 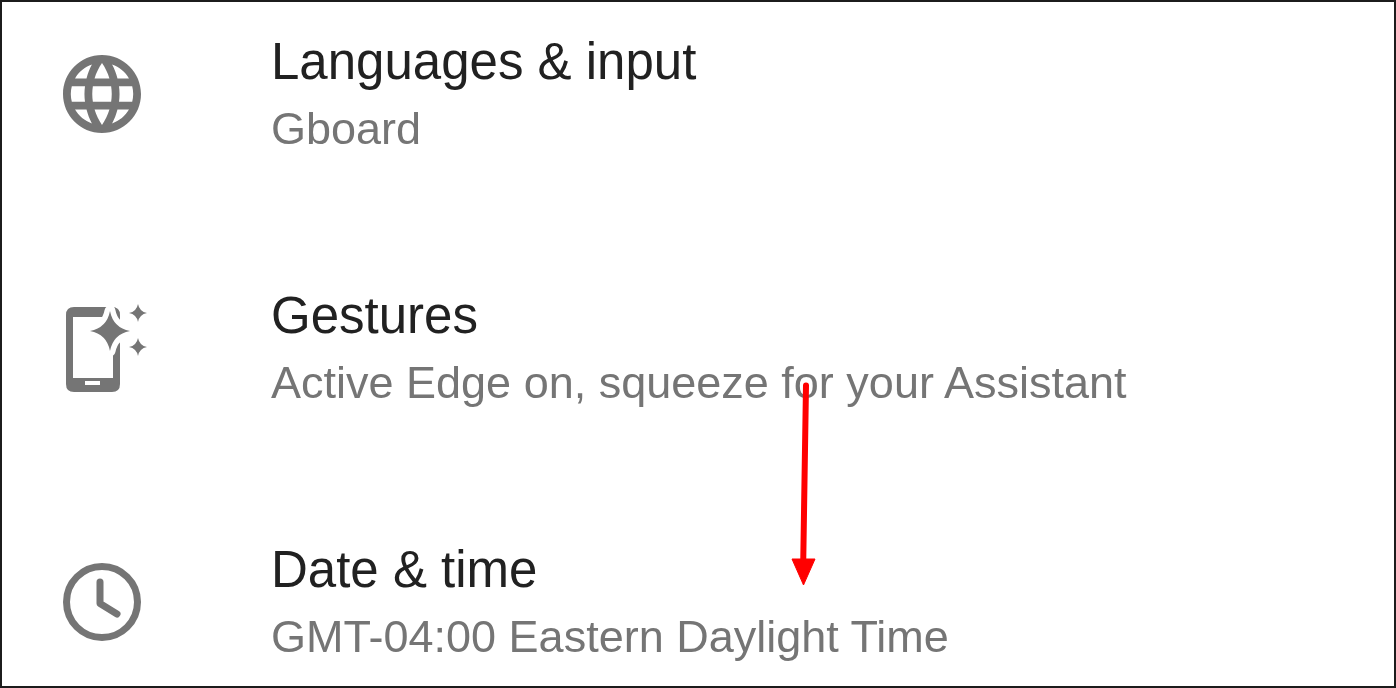 I want to click on setting-title: Date & time, so click(x=404, y=570).